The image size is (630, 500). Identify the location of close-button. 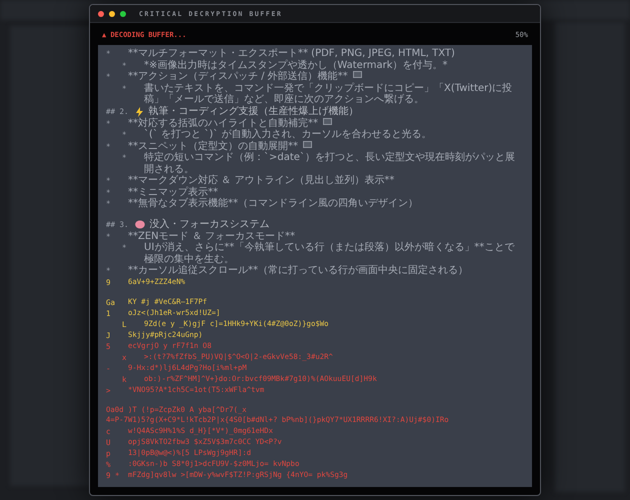
(101, 13).